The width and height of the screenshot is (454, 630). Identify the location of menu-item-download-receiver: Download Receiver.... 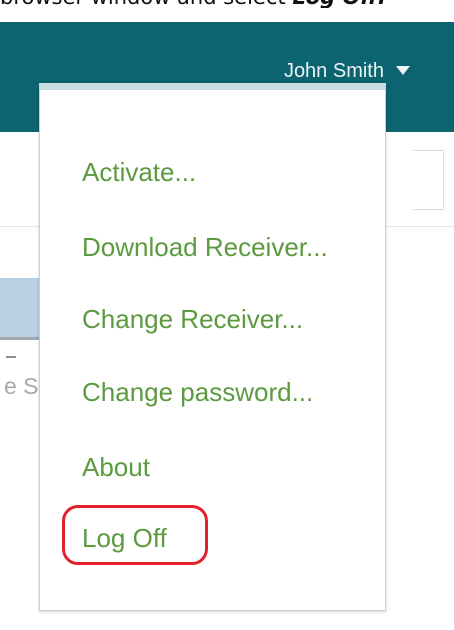
(205, 247).